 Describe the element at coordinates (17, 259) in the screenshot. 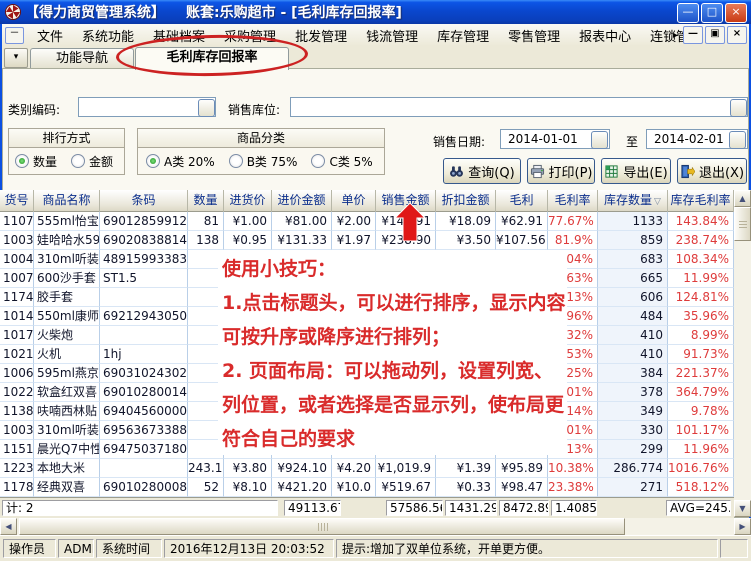

I see `table-cell: 10040` at that location.